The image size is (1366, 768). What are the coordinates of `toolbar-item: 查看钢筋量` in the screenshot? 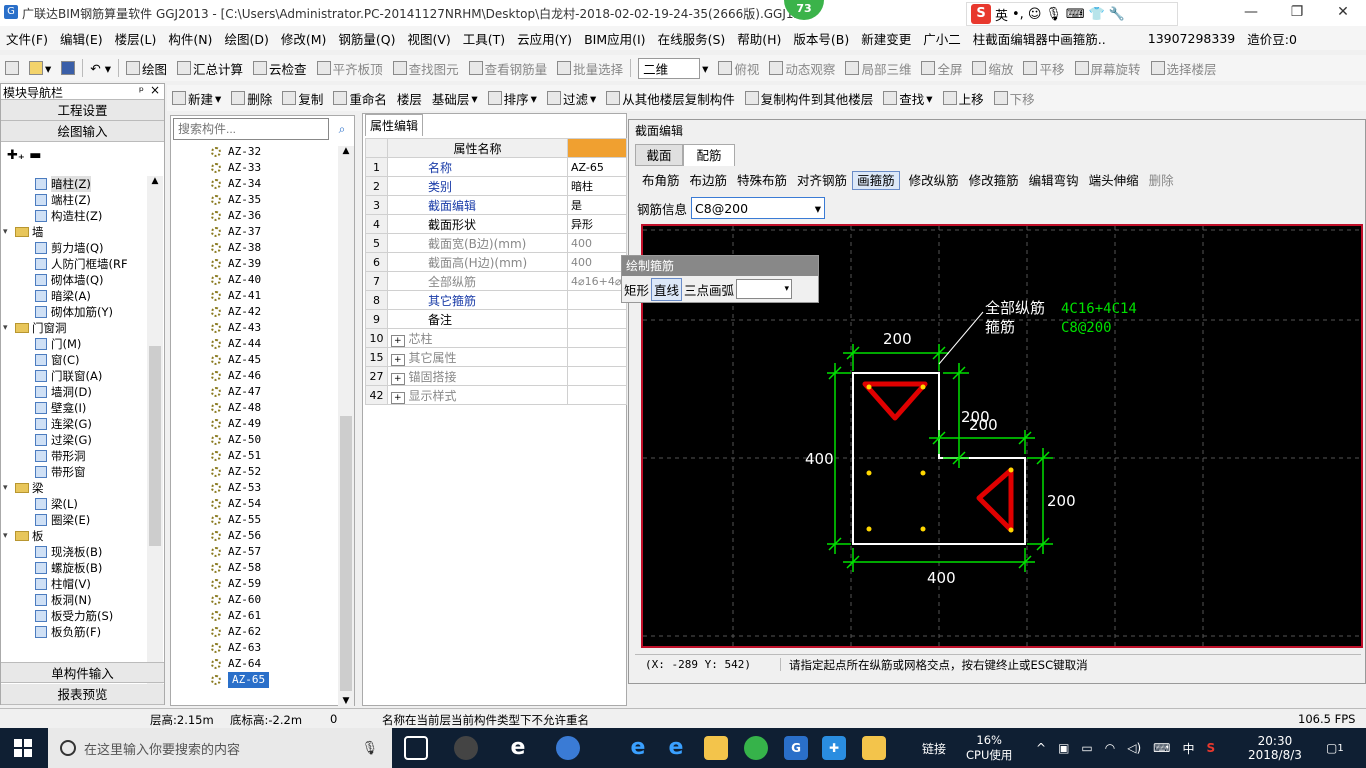 It's located at (508, 68).